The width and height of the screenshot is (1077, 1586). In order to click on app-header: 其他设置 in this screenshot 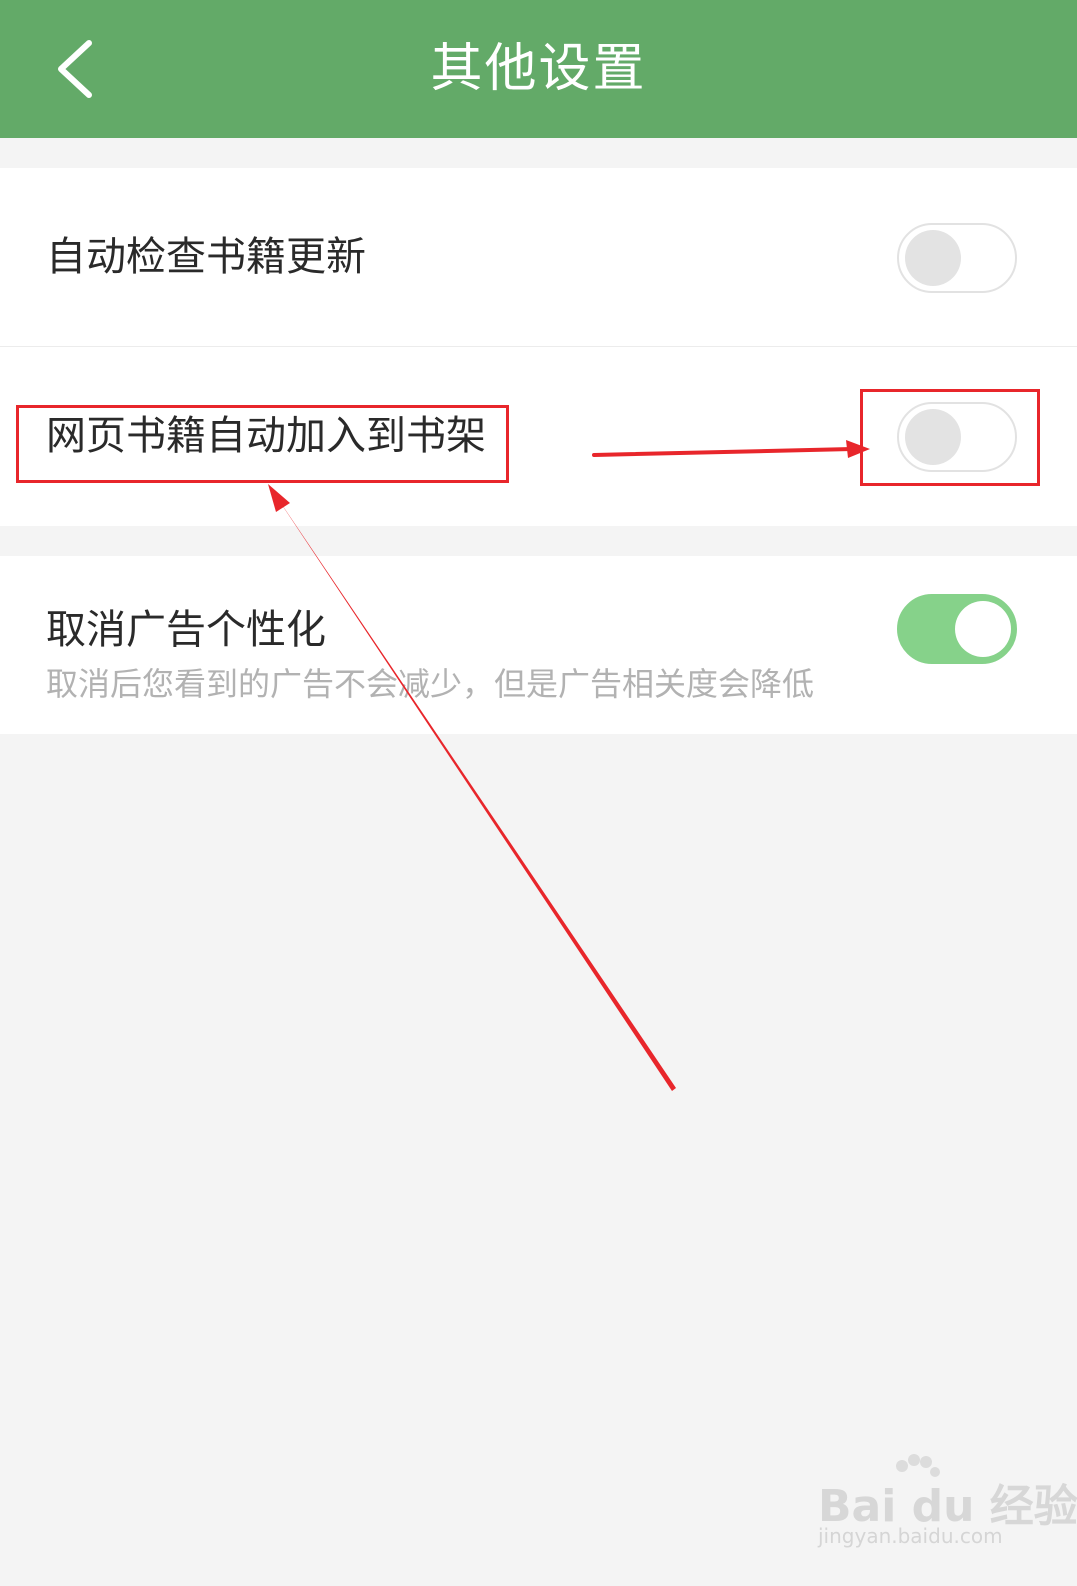, I will do `click(538, 69)`.